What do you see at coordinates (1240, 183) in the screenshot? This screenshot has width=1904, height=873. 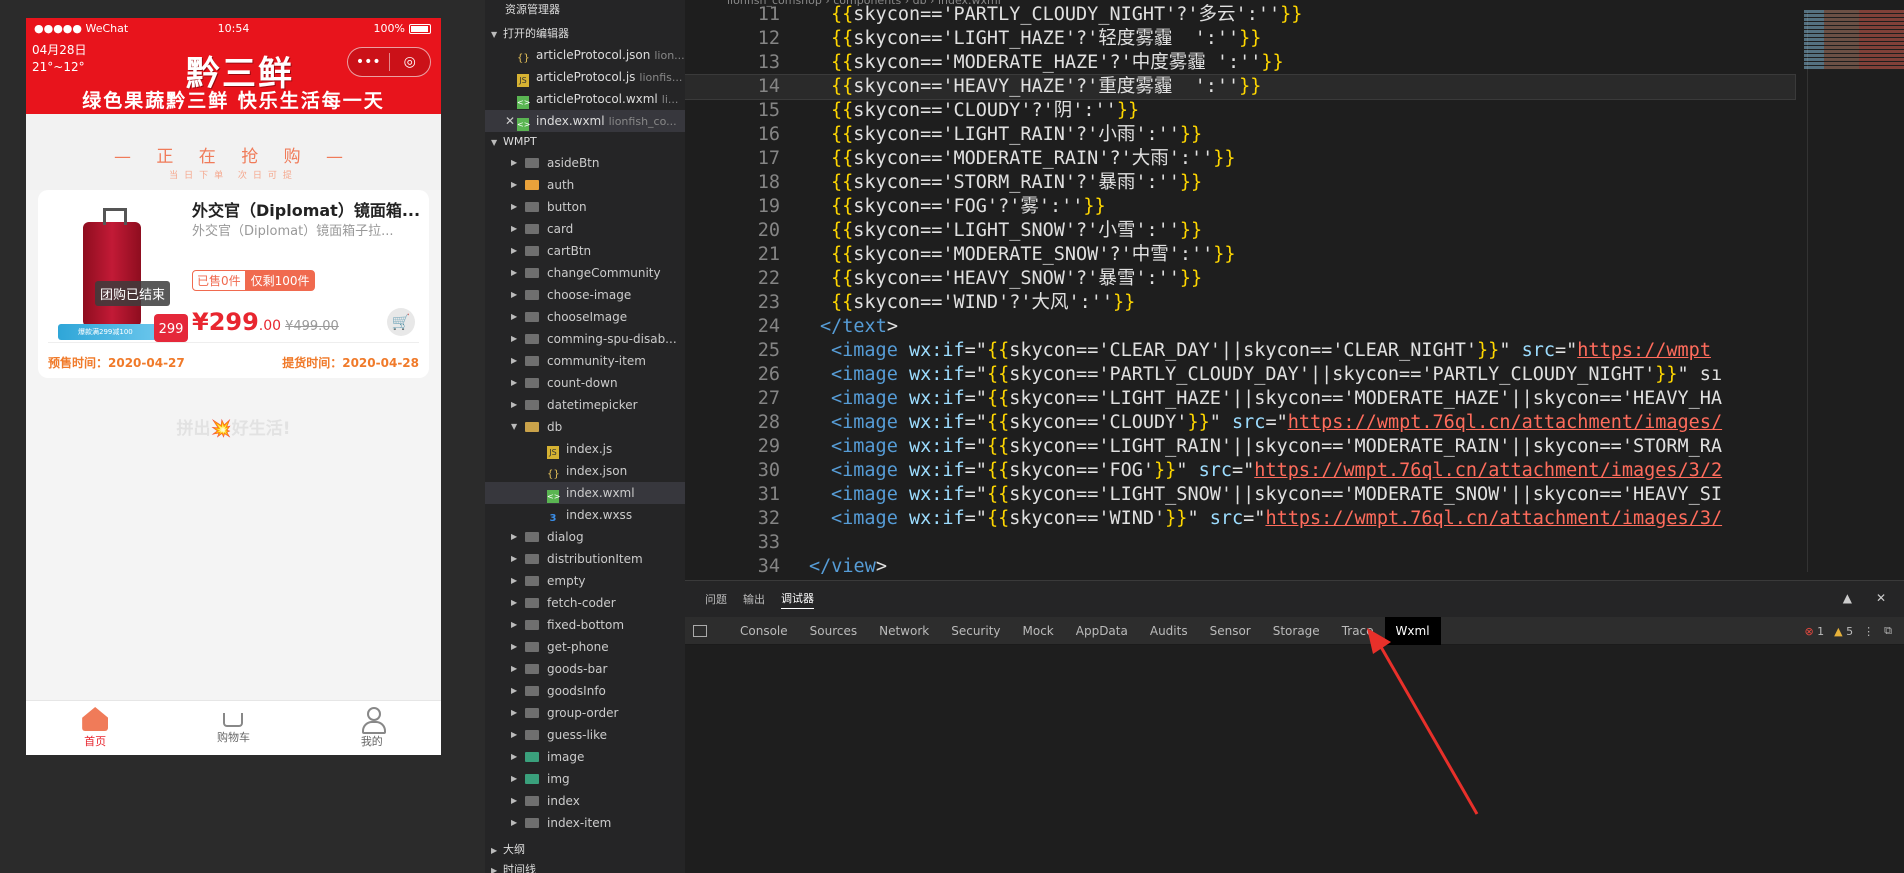 I see `code-line: 18 {{skycon=='STORM_RAIN'?'暴雨':''}}` at bounding box center [1240, 183].